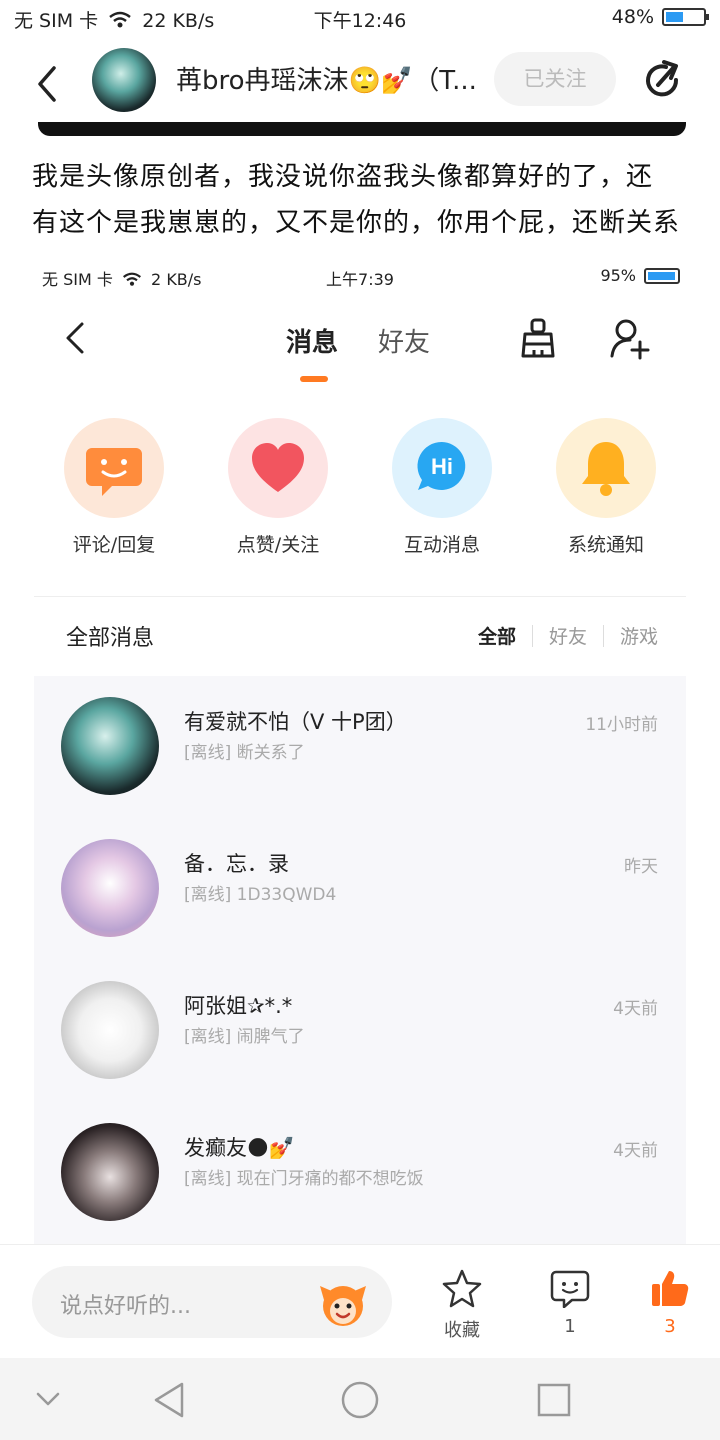 This screenshot has height=1440, width=720. Describe the element at coordinates (295, 722) in the screenshot. I see `contact-name: 有爱就不怕（V 十P团）` at that location.